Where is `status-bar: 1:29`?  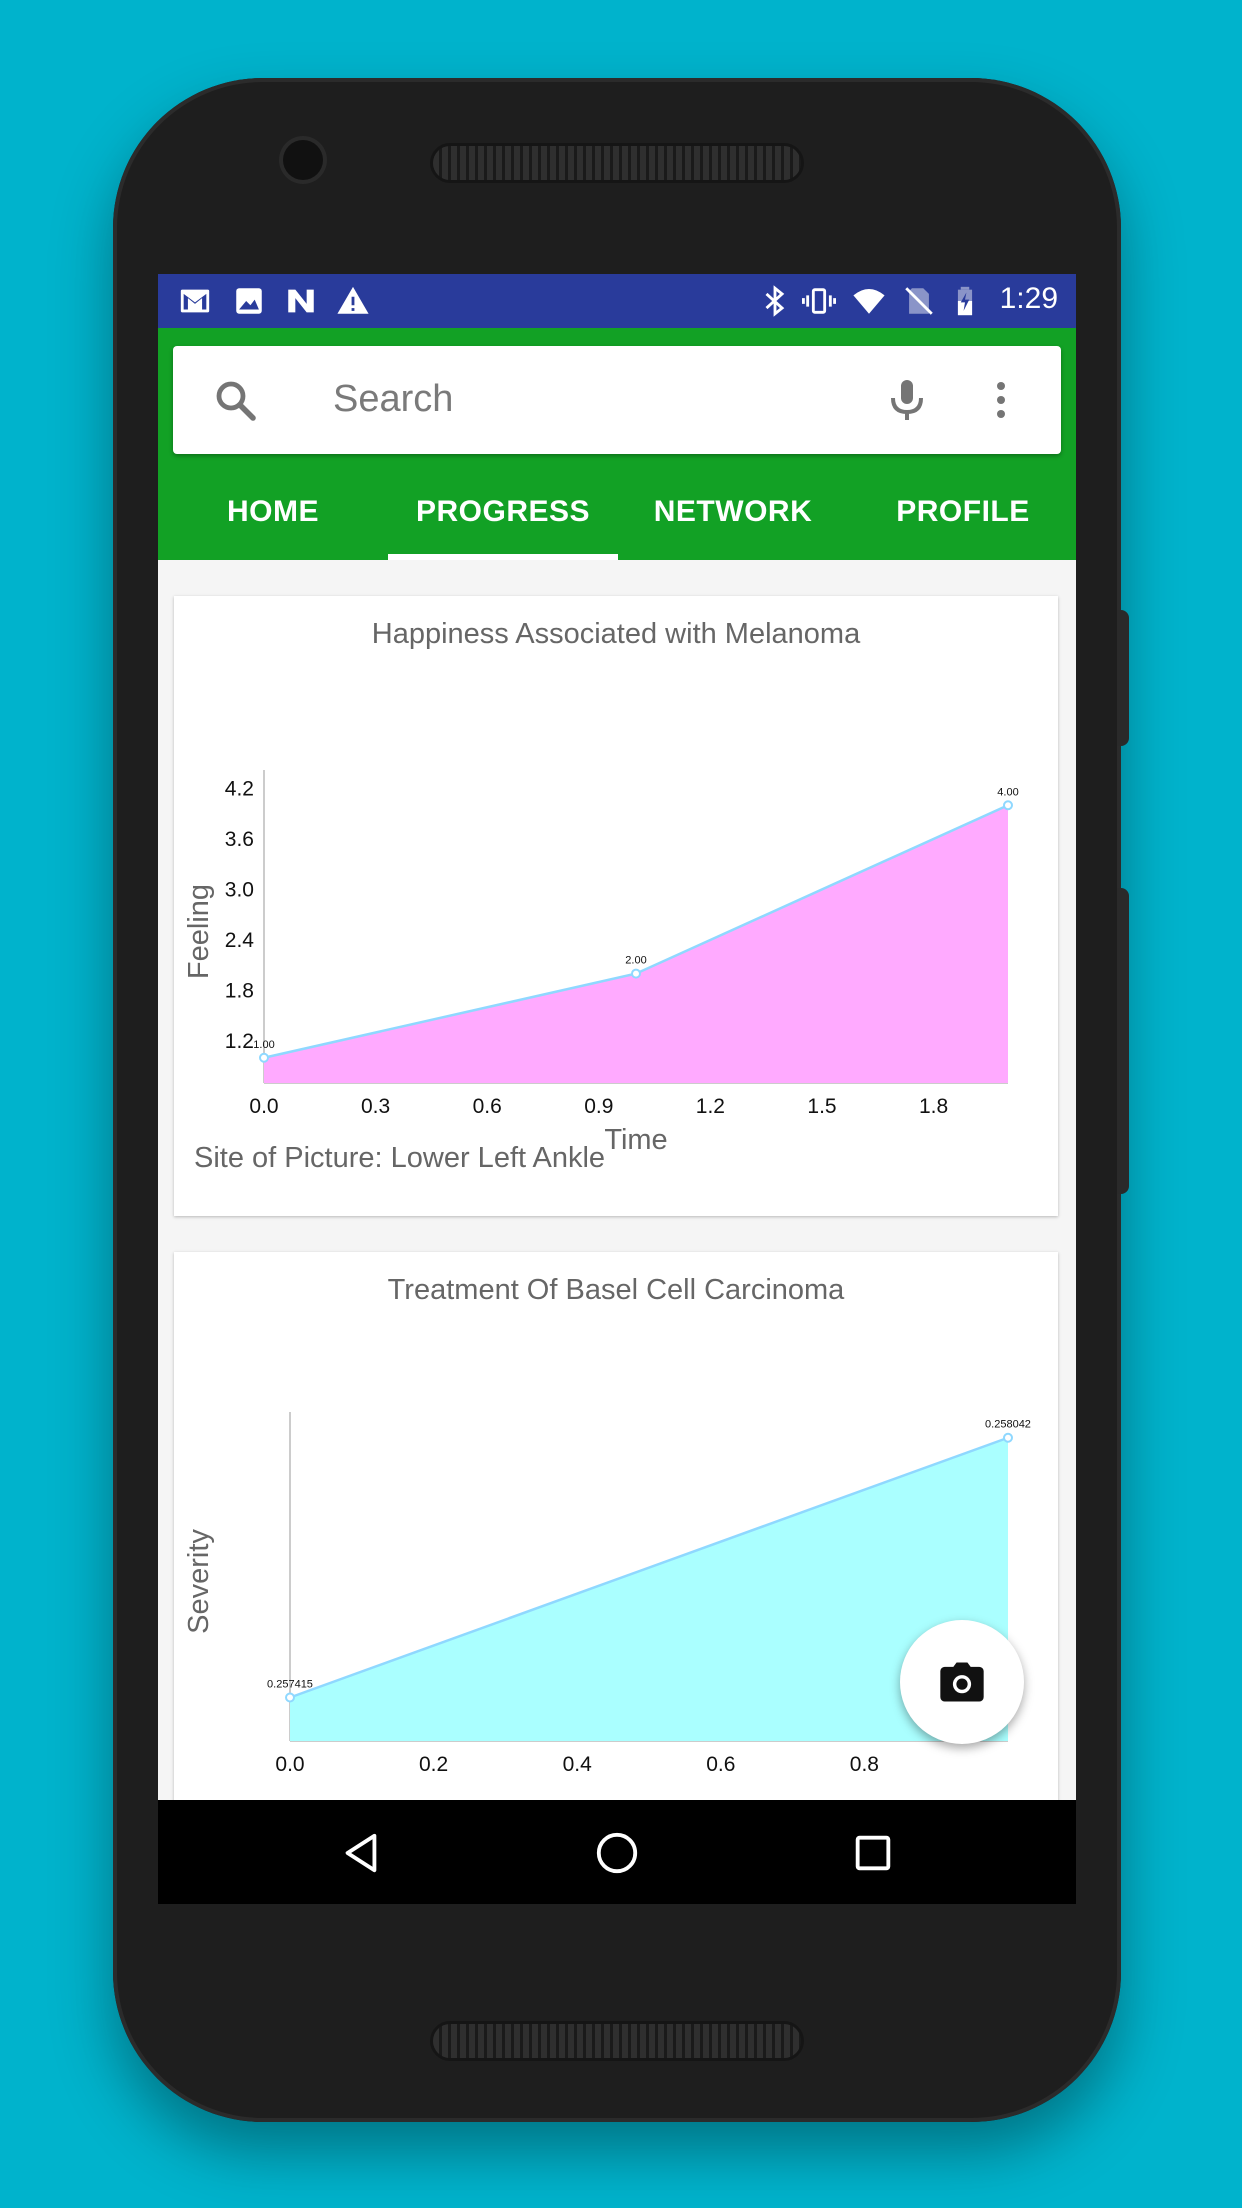 status-bar: 1:29 is located at coordinates (617, 301).